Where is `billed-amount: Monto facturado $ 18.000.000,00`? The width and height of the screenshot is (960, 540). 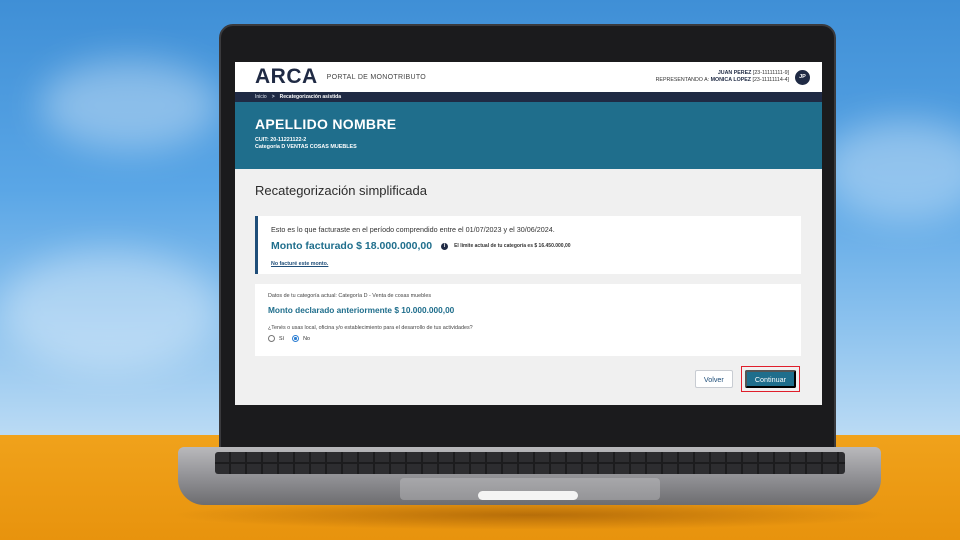 billed-amount: Monto facturado $ 18.000.000,00 is located at coordinates (352, 246).